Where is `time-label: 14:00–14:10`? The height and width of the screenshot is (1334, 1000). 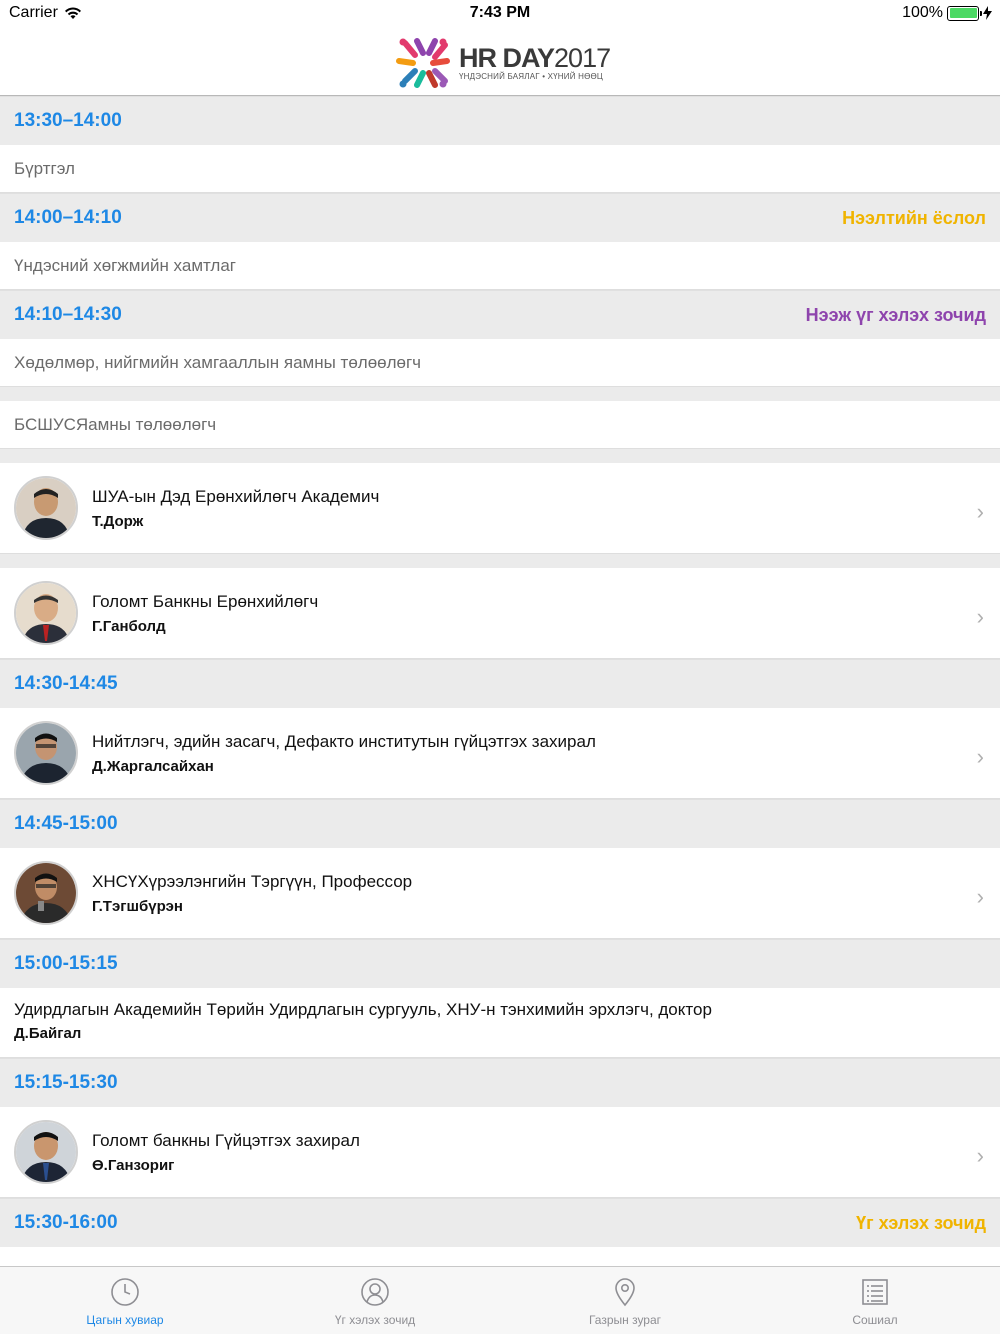
time-label: 14:00–14:10 is located at coordinates (68, 217).